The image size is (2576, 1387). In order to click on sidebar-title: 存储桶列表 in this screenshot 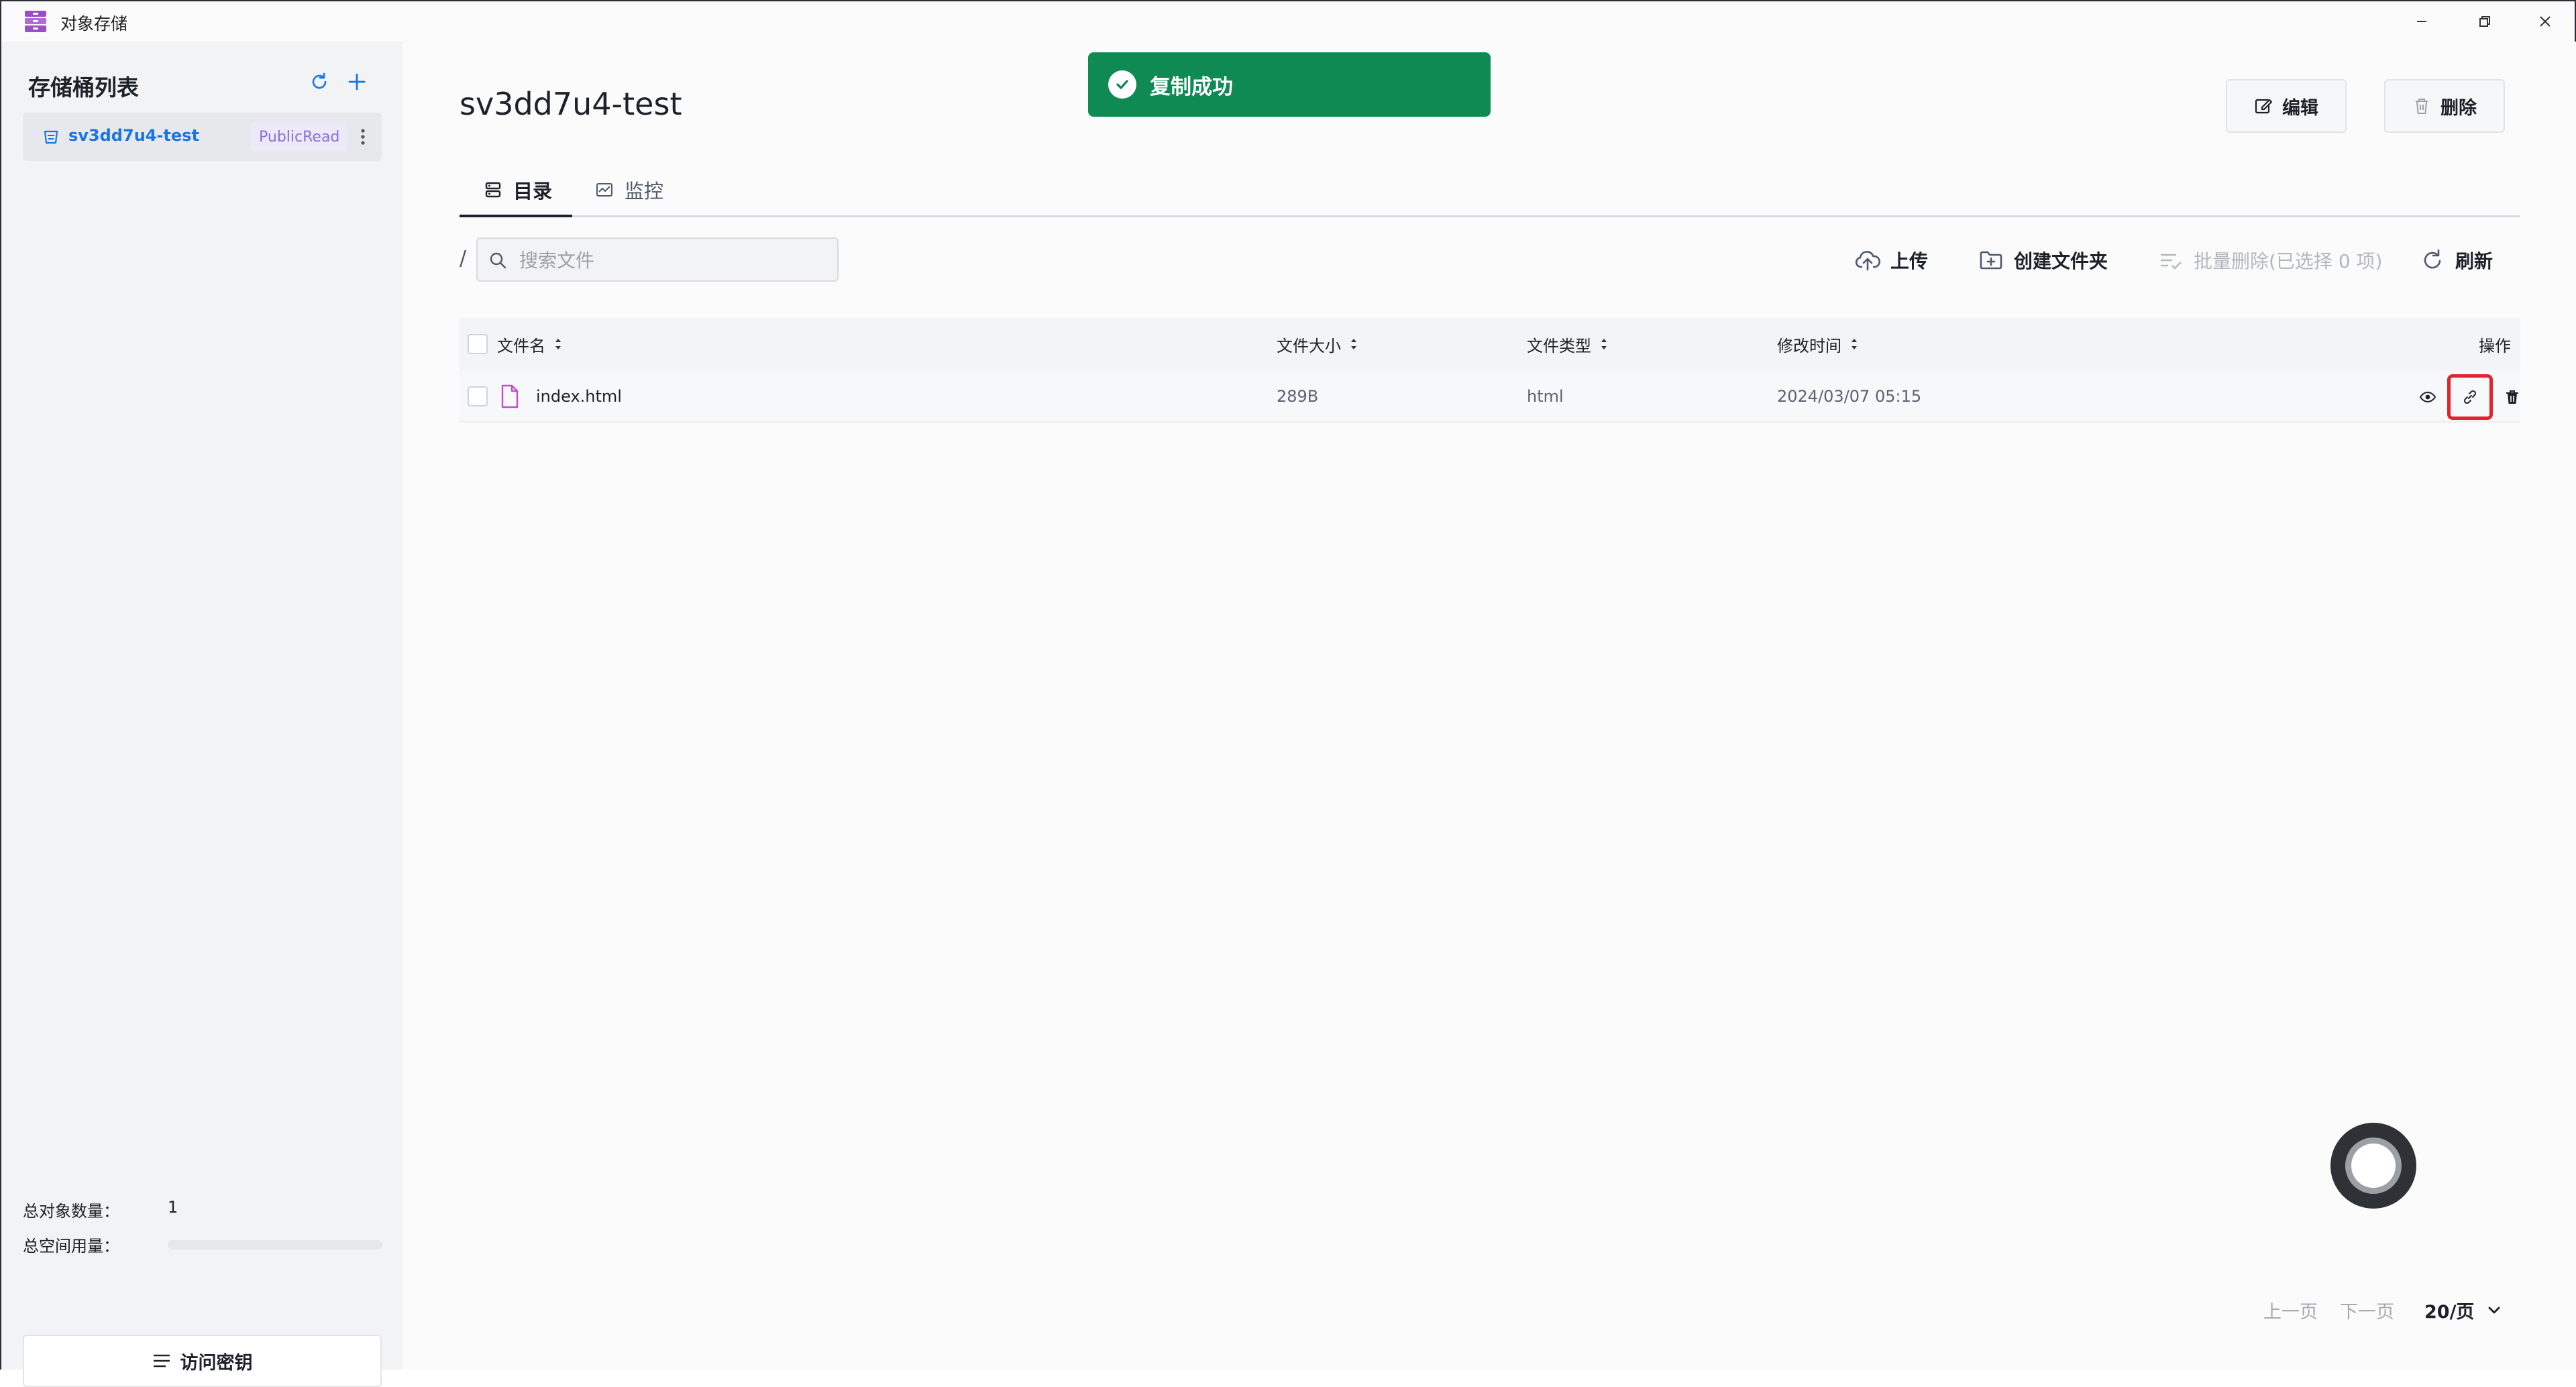, I will do `click(83, 87)`.